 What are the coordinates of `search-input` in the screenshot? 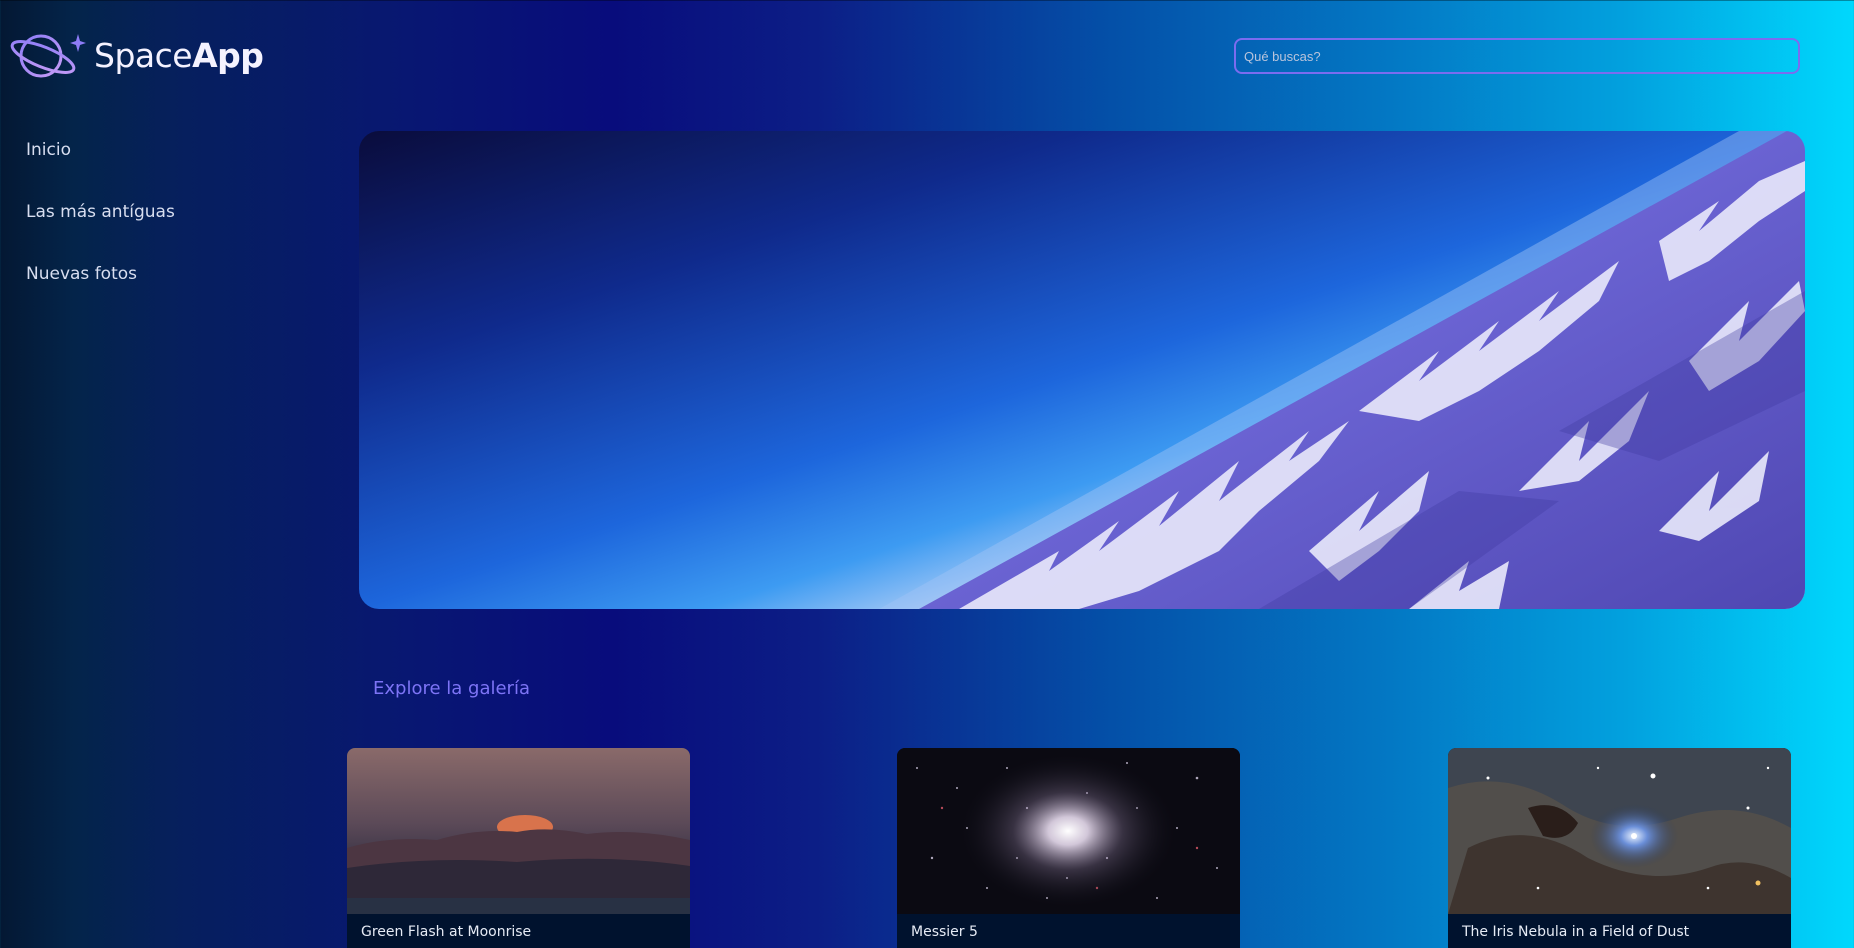 It's located at (1517, 56).